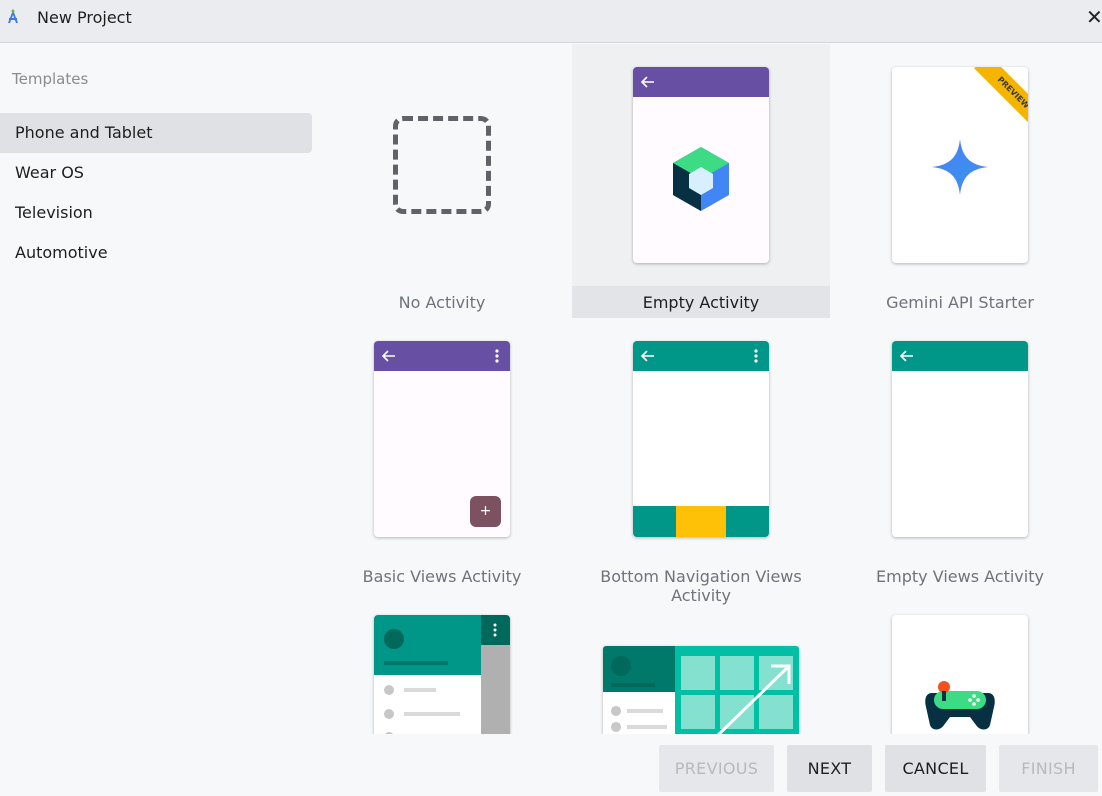 The height and width of the screenshot is (796, 1102). I want to click on sidebar-item-automotive: Automotive, so click(156, 253).